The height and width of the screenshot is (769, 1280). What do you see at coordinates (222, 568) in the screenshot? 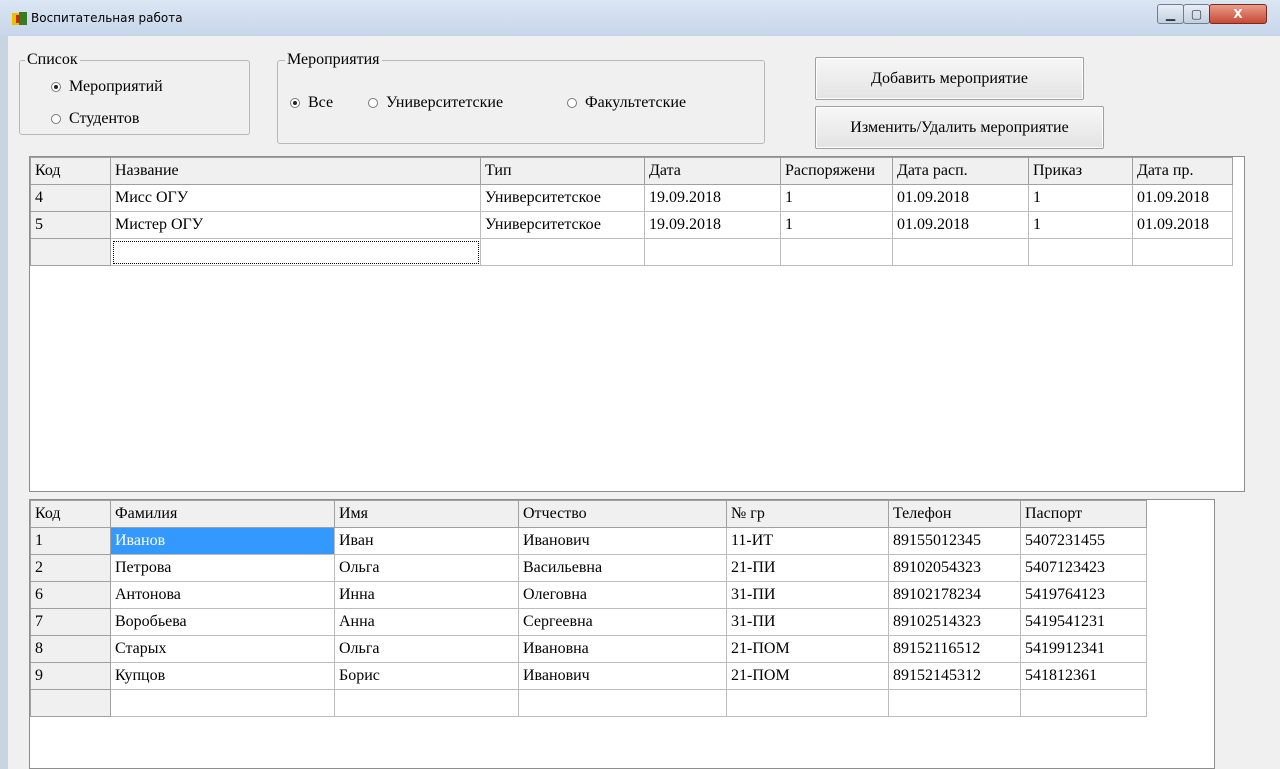
I see `cell-surname: Петрова` at bounding box center [222, 568].